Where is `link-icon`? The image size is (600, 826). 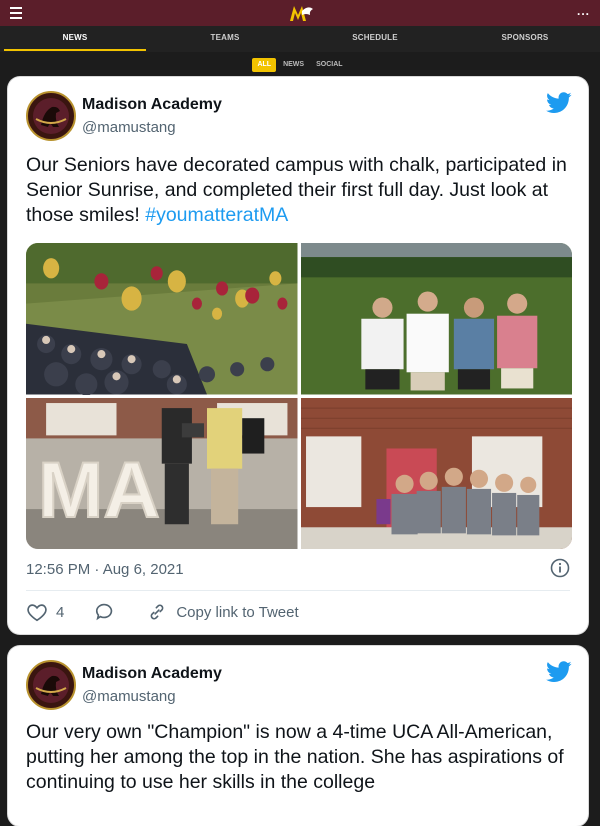
link-icon is located at coordinates (157, 612).